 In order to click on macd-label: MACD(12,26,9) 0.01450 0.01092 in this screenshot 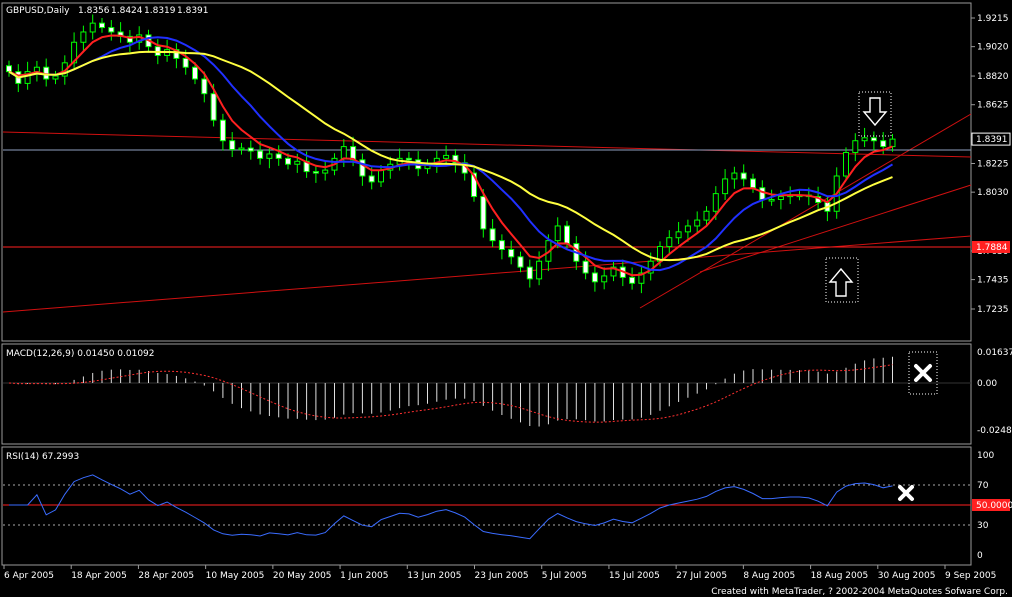, I will do `click(80, 354)`.